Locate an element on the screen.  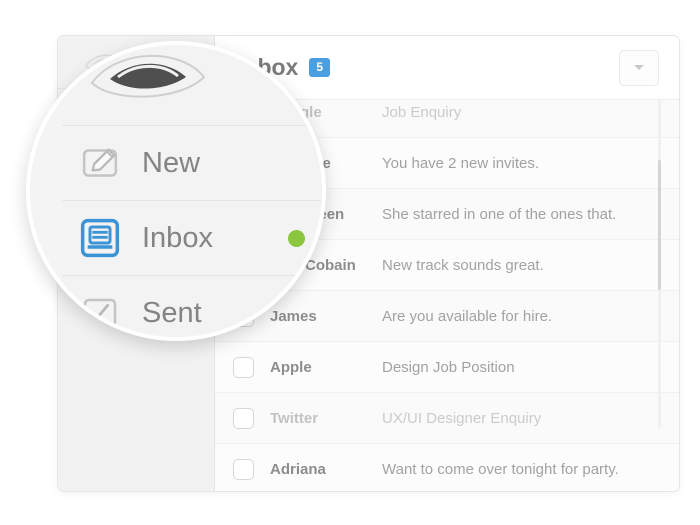
row-subject: Job Enquiry is located at coordinates (422, 112).